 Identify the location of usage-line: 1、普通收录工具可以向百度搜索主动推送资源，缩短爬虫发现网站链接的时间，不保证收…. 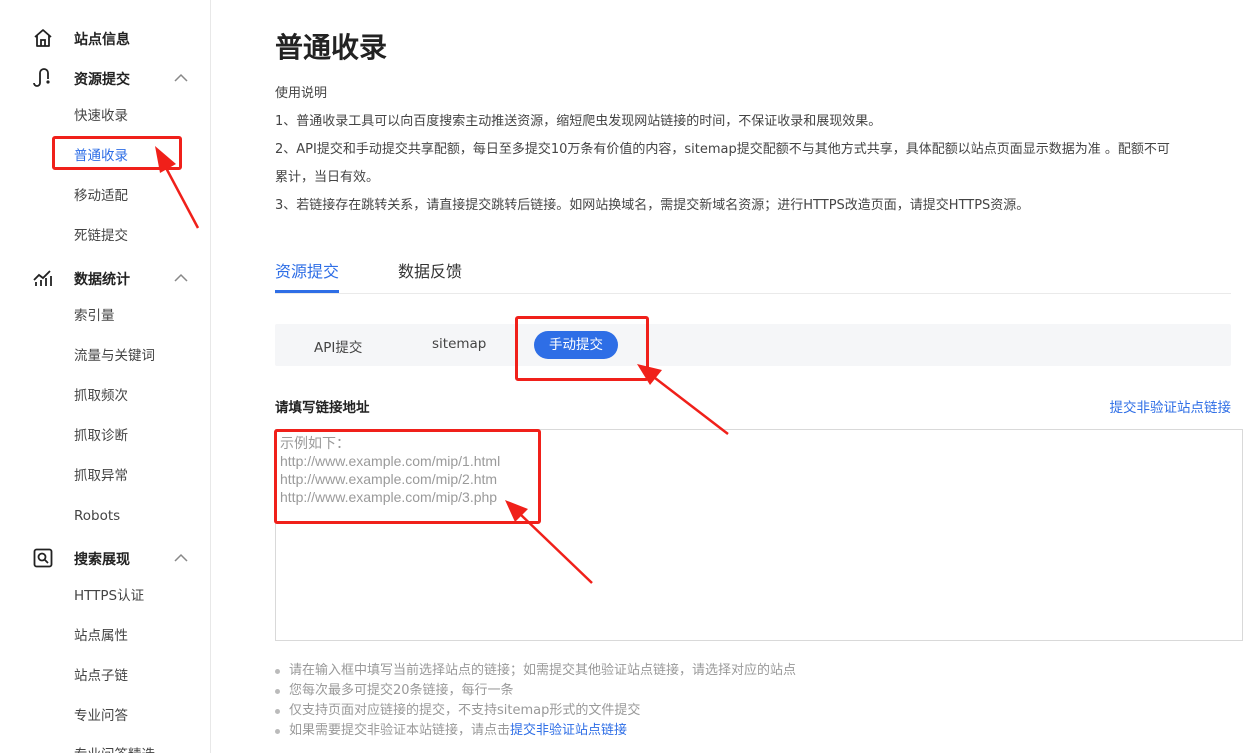
(578, 121).